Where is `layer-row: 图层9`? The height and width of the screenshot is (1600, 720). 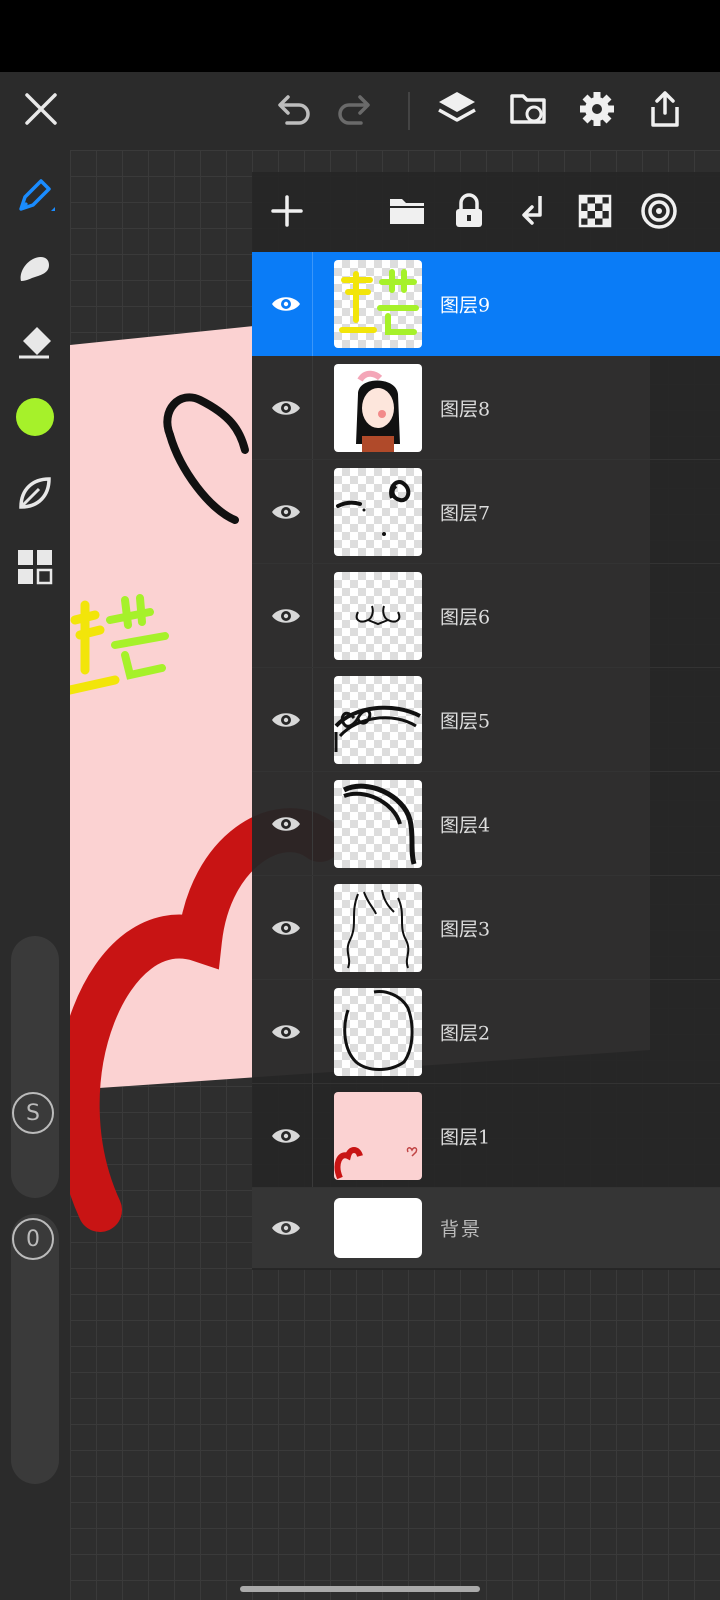
layer-row: 图层9 is located at coordinates (486, 304).